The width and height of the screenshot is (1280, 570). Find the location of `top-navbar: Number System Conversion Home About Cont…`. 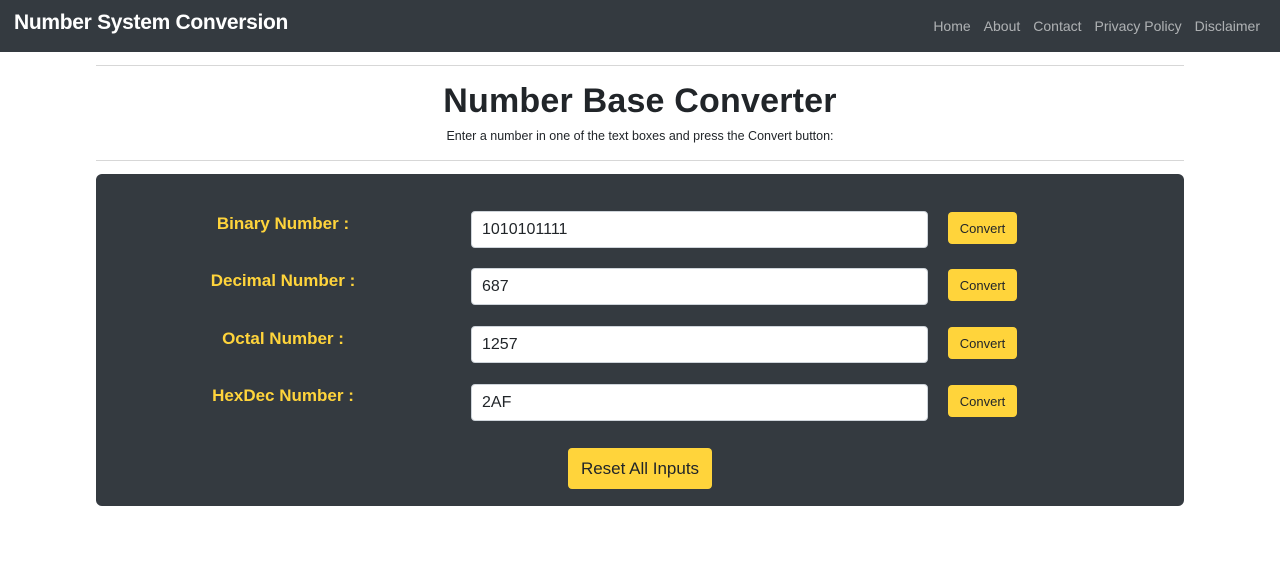

top-navbar: Number System Conversion Home About Cont… is located at coordinates (640, 26).